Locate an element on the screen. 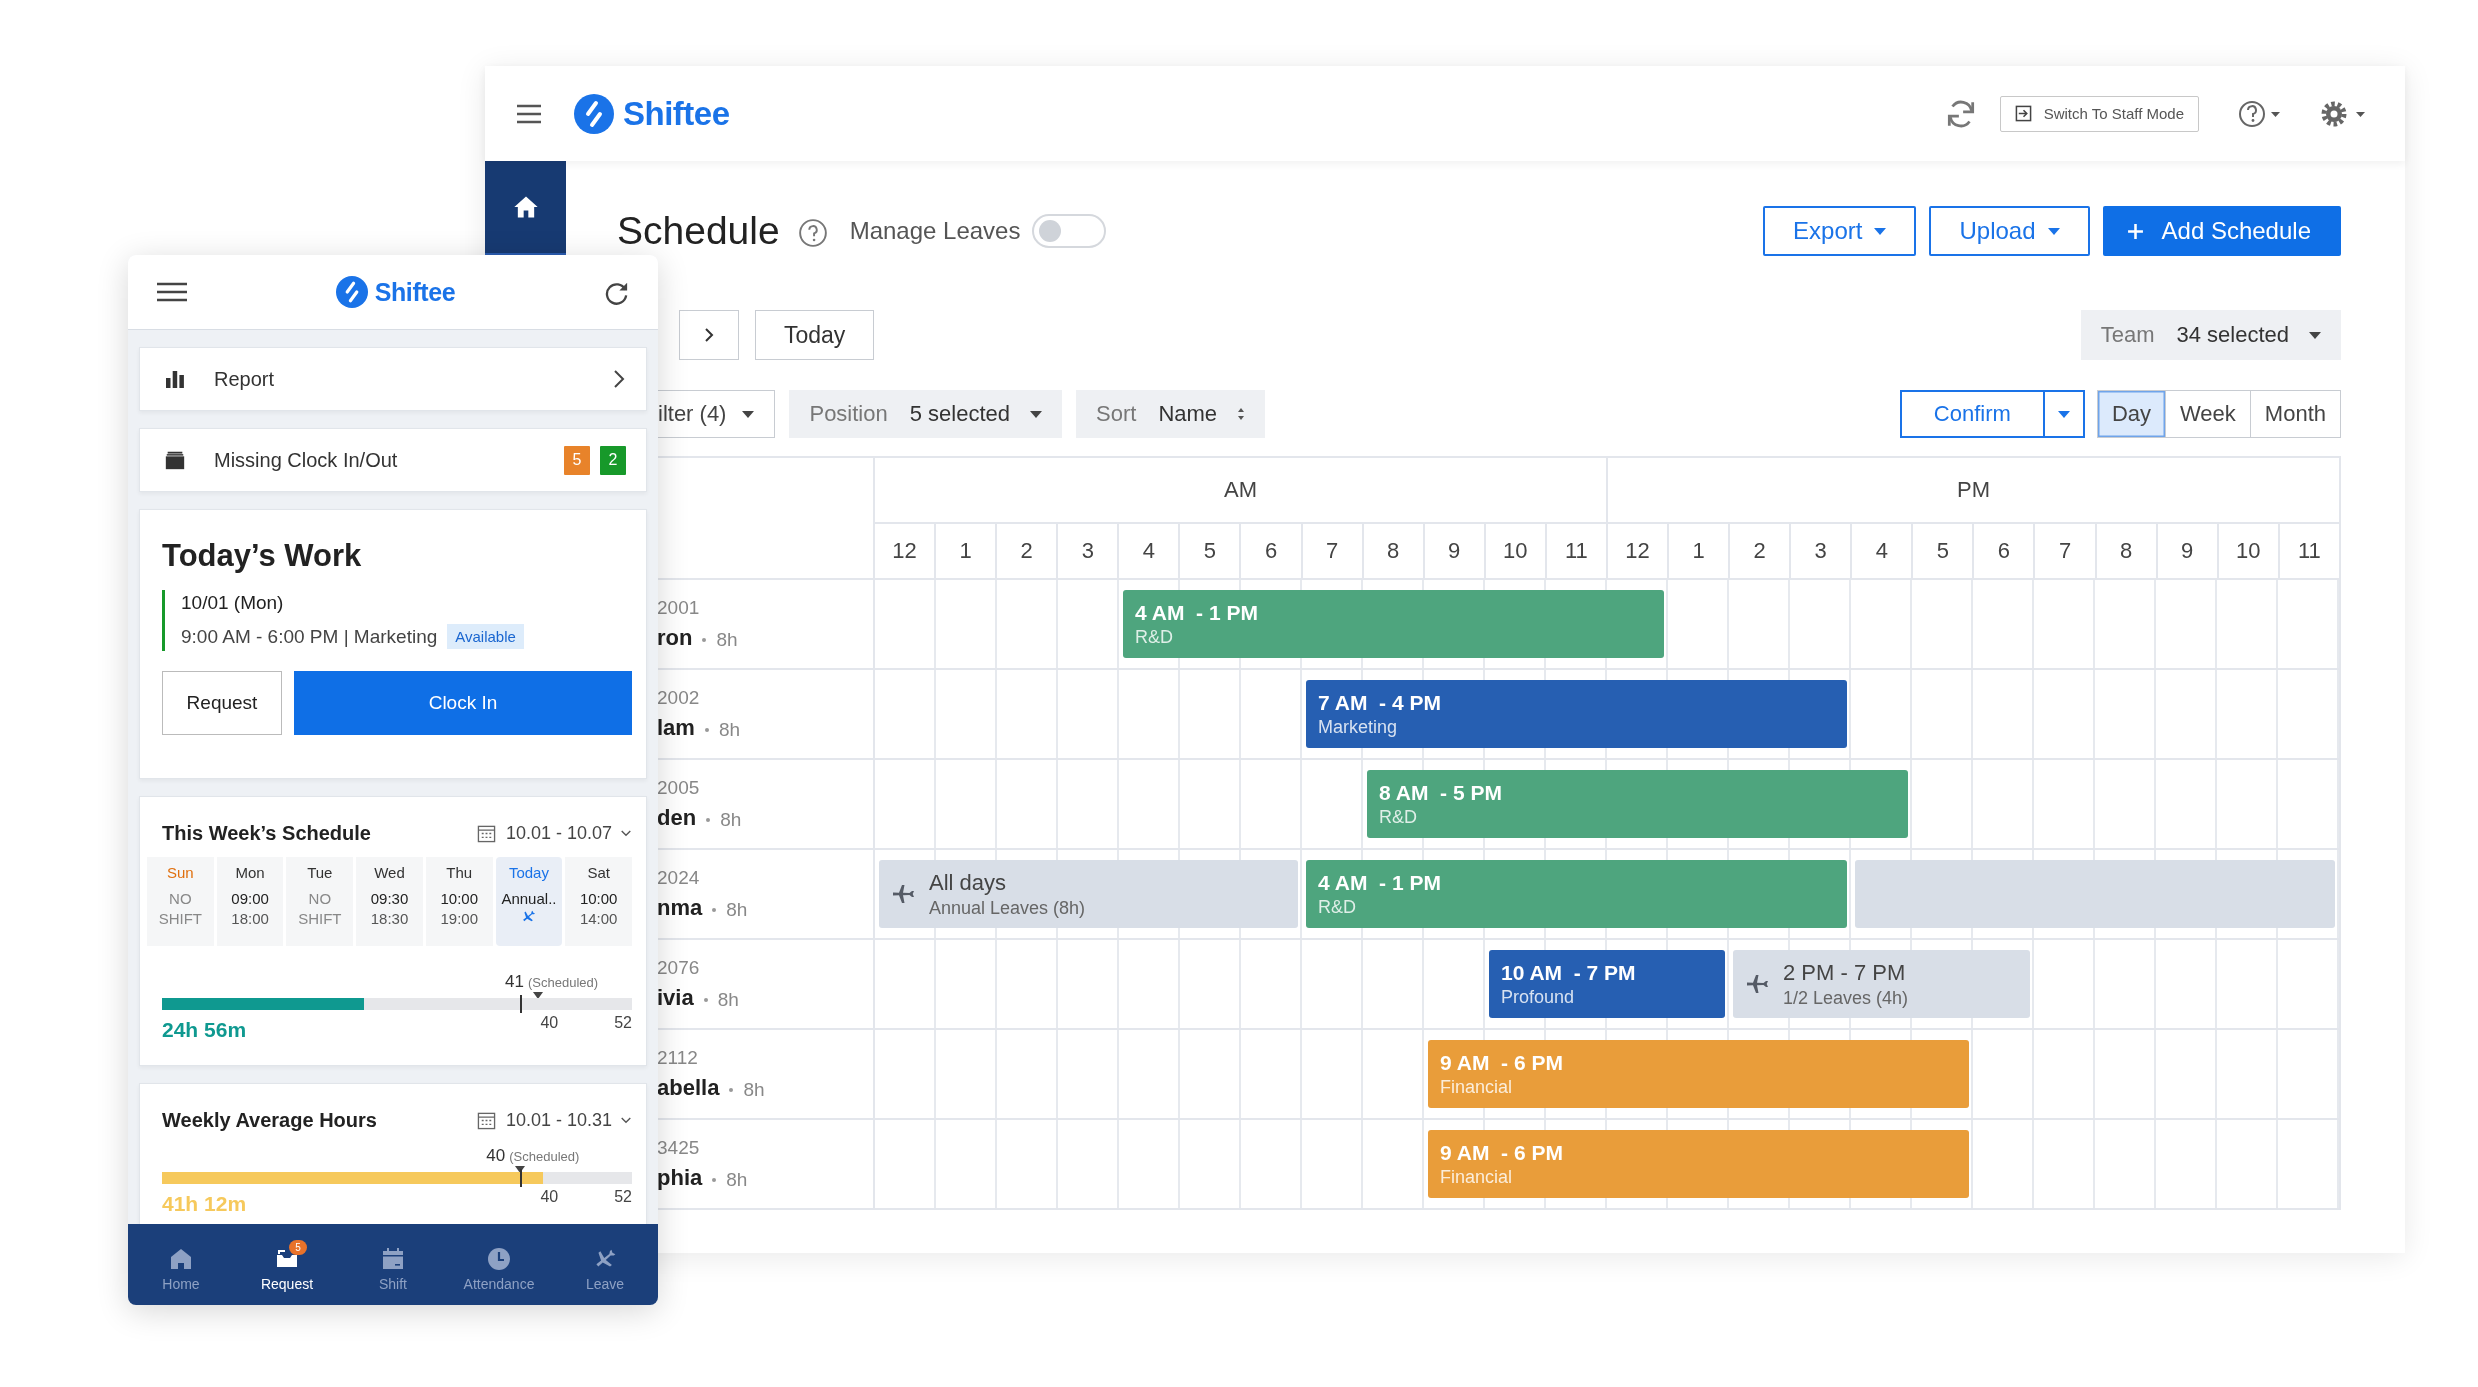 This screenshot has width=2478, height=1387. hour-label: 9 is located at coordinates (2187, 551).